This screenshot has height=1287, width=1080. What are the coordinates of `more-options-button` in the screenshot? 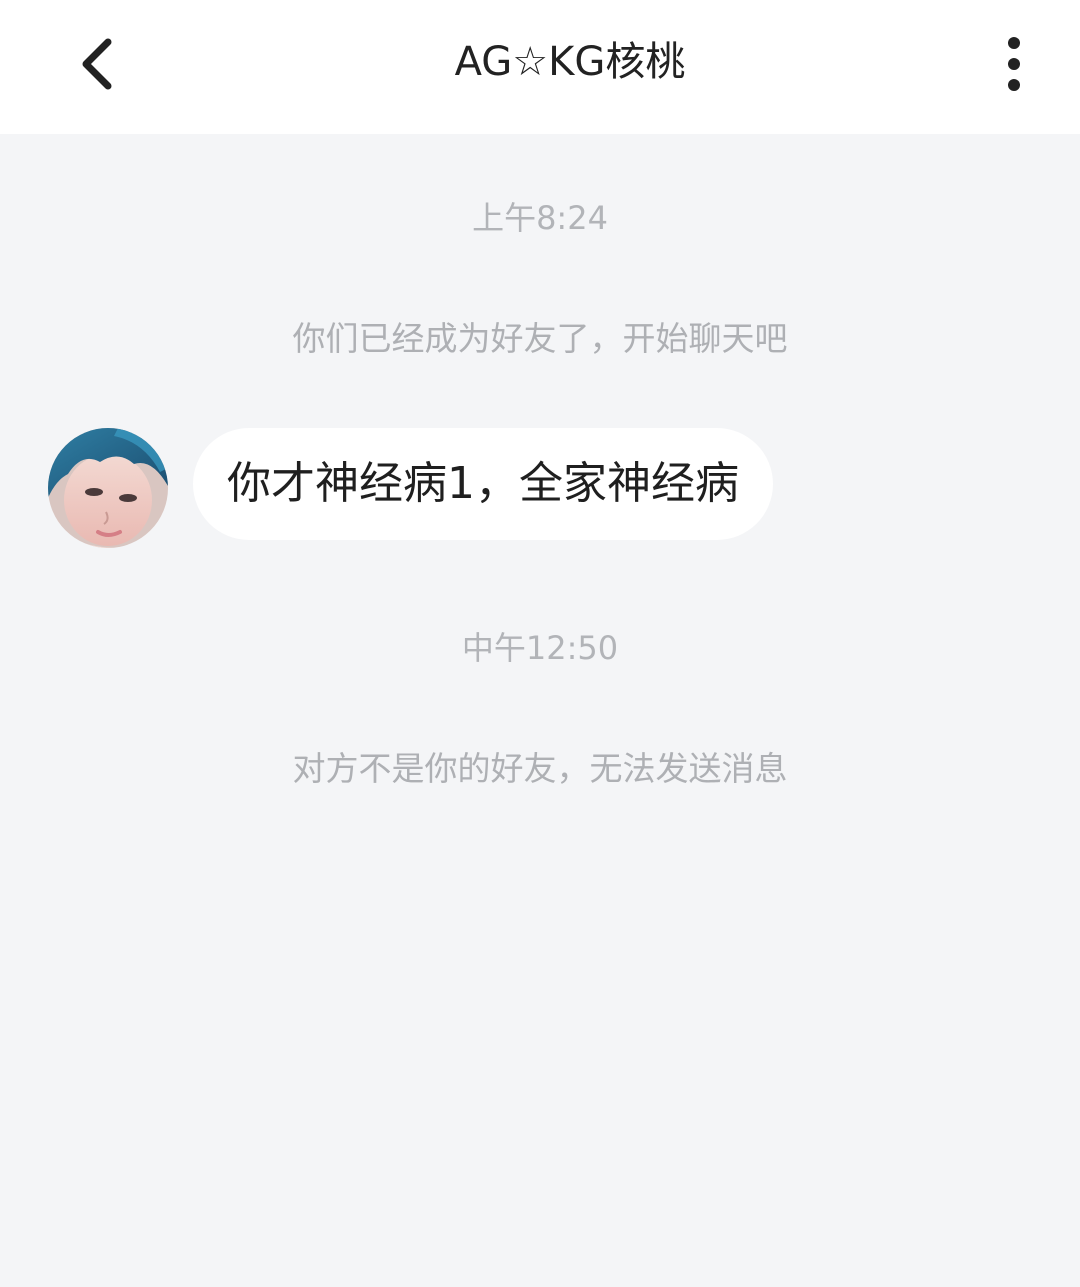 It's located at (1015, 64).